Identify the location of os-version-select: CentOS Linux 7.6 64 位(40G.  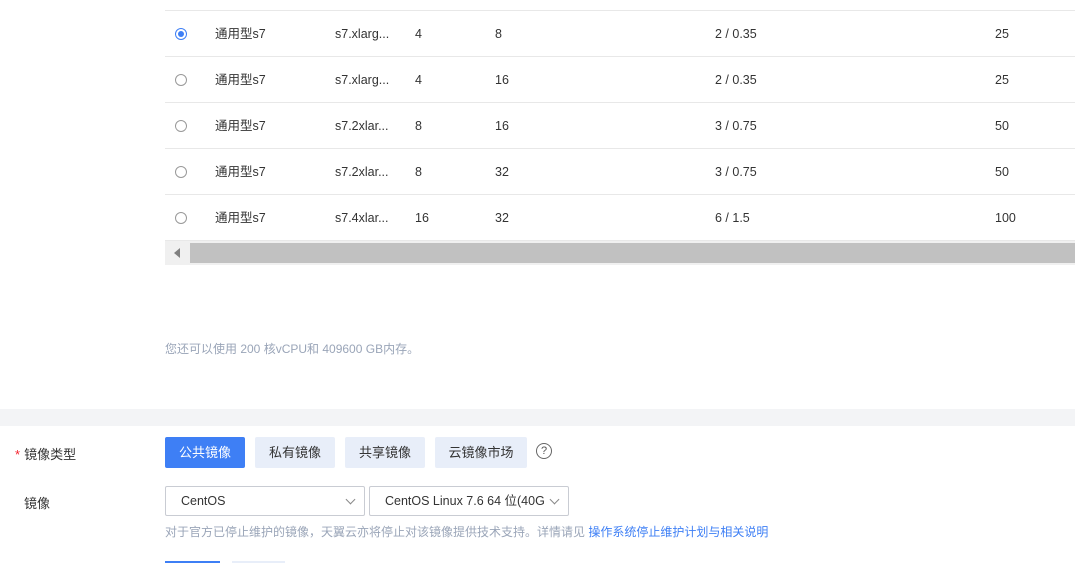
(469, 501).